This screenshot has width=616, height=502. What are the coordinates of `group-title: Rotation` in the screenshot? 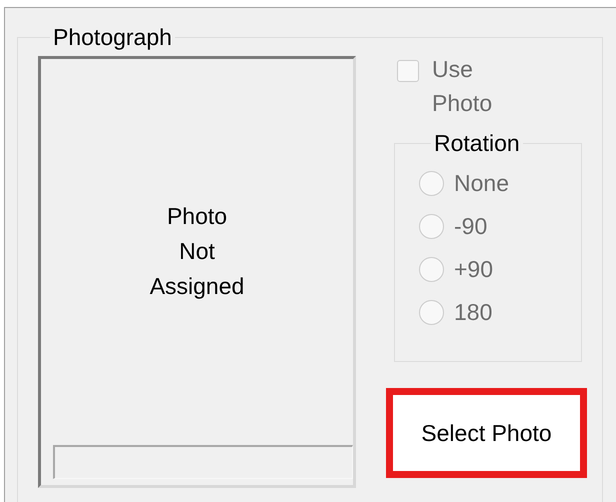 It's located at (477, 143).